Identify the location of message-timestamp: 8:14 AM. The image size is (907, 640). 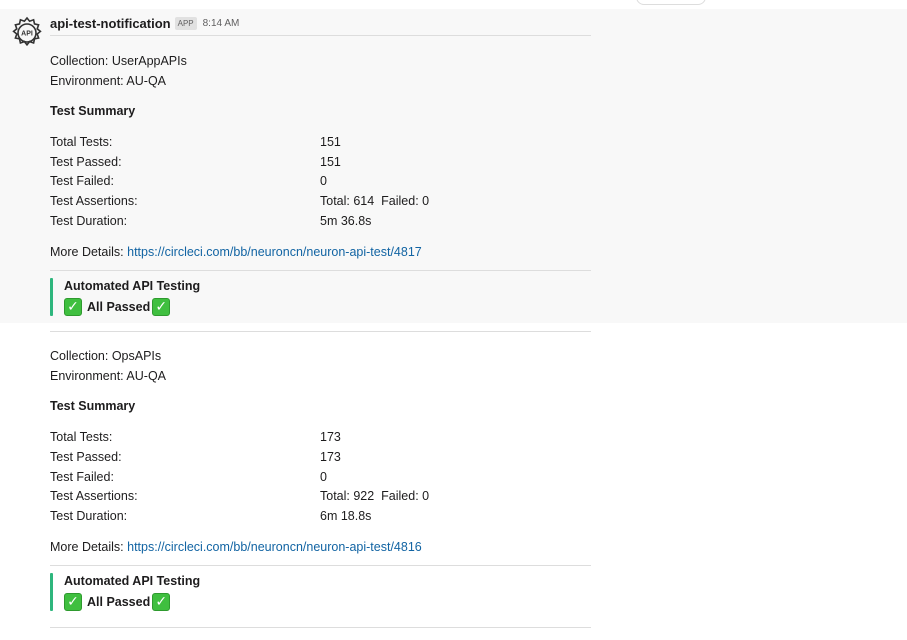
(221, 23).